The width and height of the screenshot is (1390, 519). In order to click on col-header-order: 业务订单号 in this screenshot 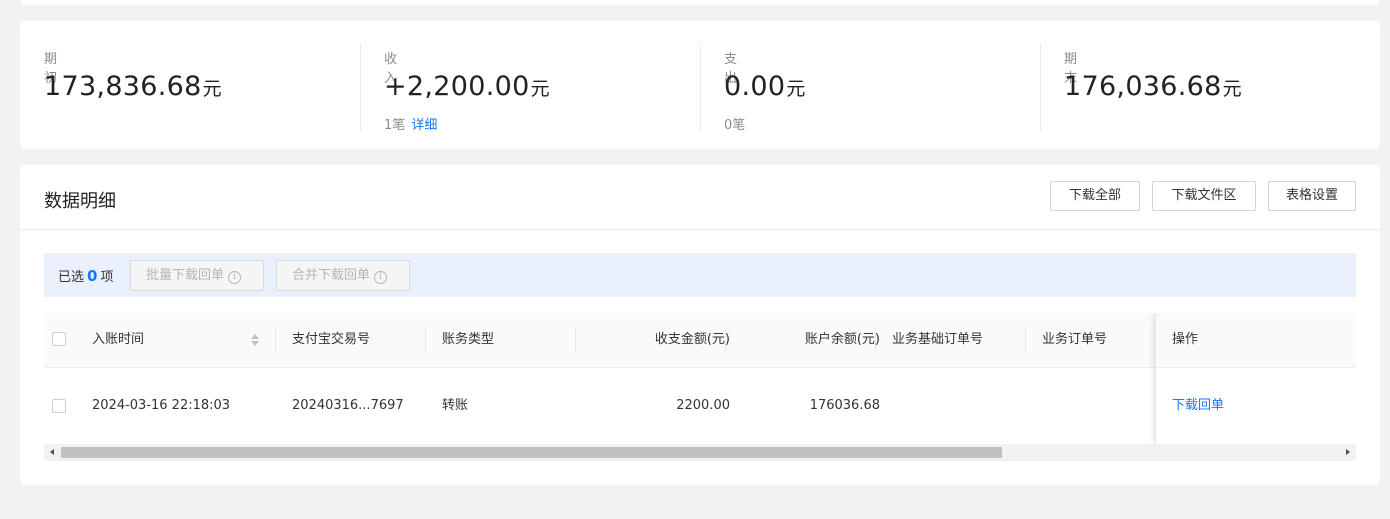, I will do `click(1075, 339)`.